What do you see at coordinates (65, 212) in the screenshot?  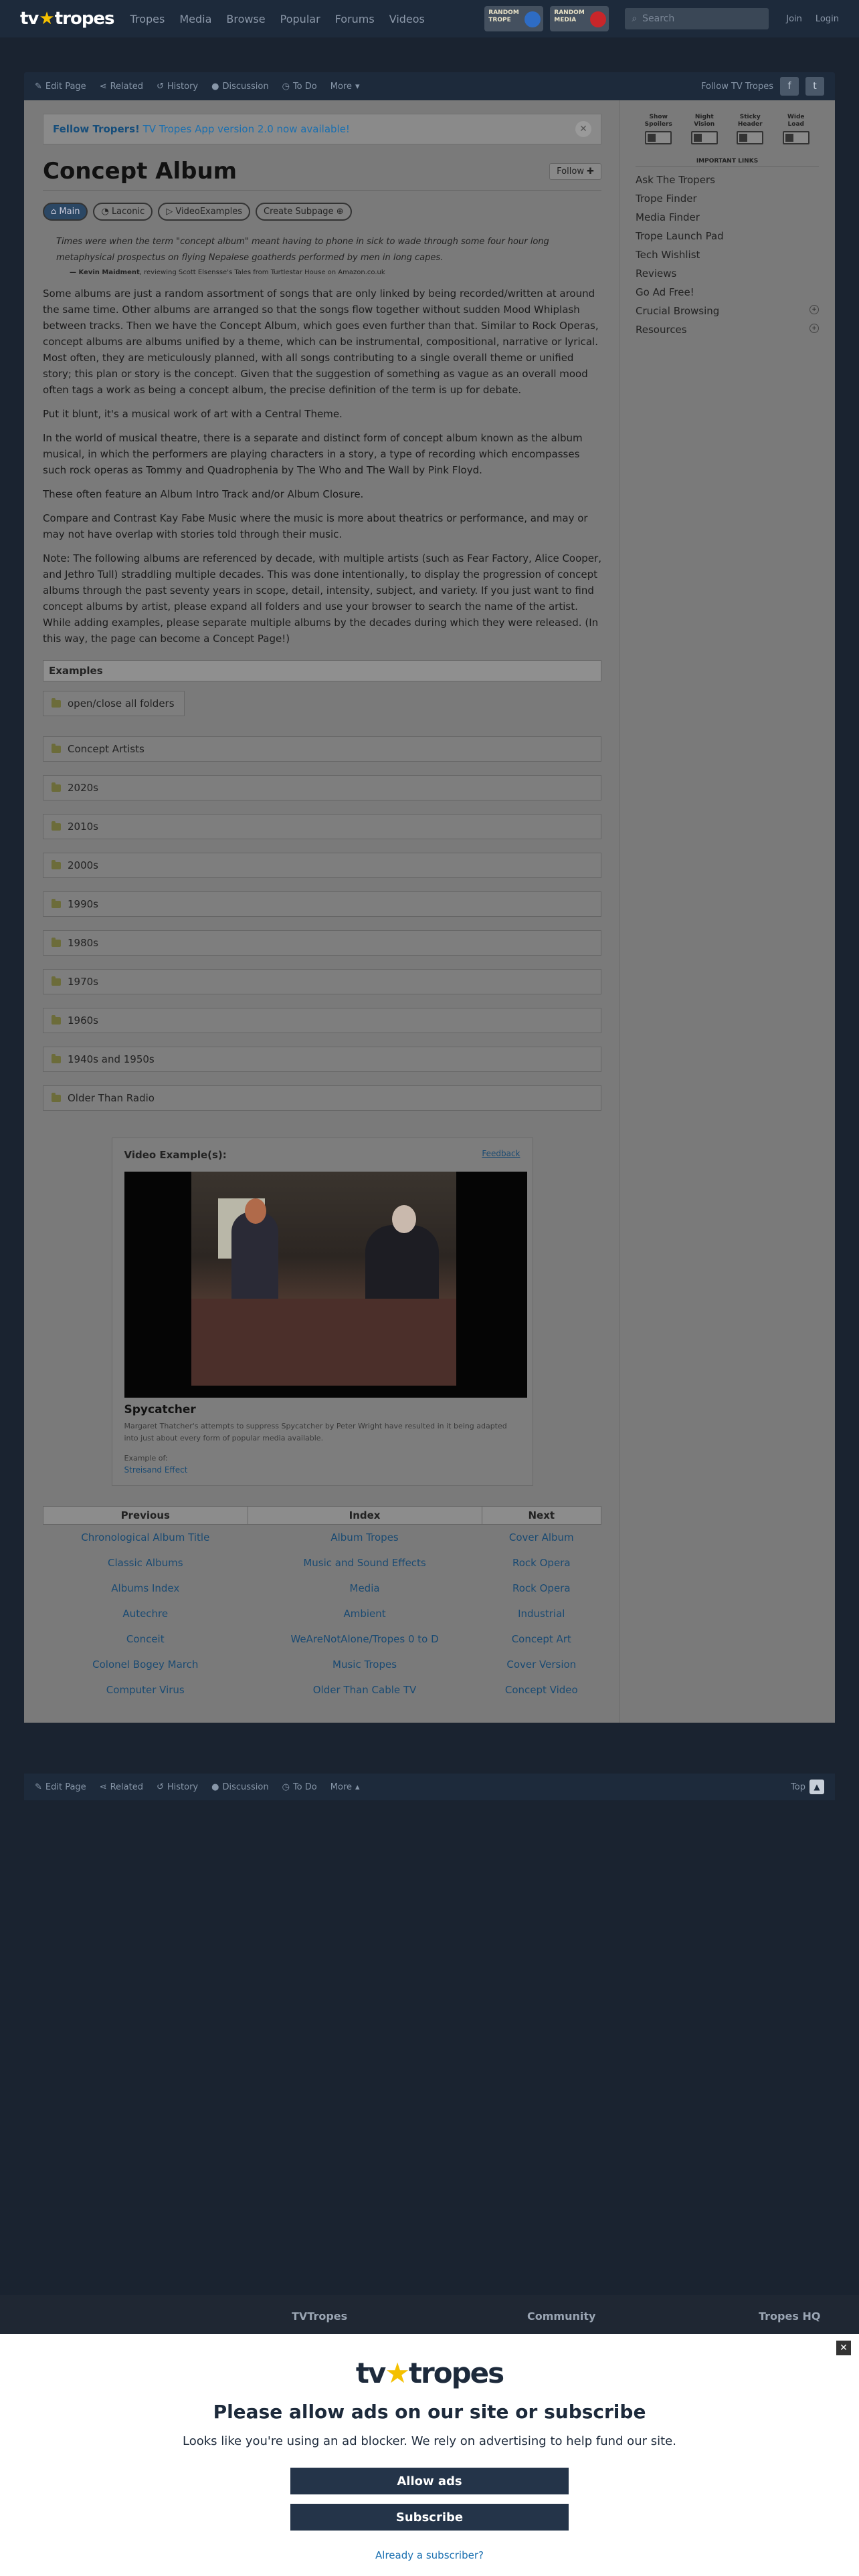 I see `tab-main: ⌂ Main` at bounding box center [65, 212].